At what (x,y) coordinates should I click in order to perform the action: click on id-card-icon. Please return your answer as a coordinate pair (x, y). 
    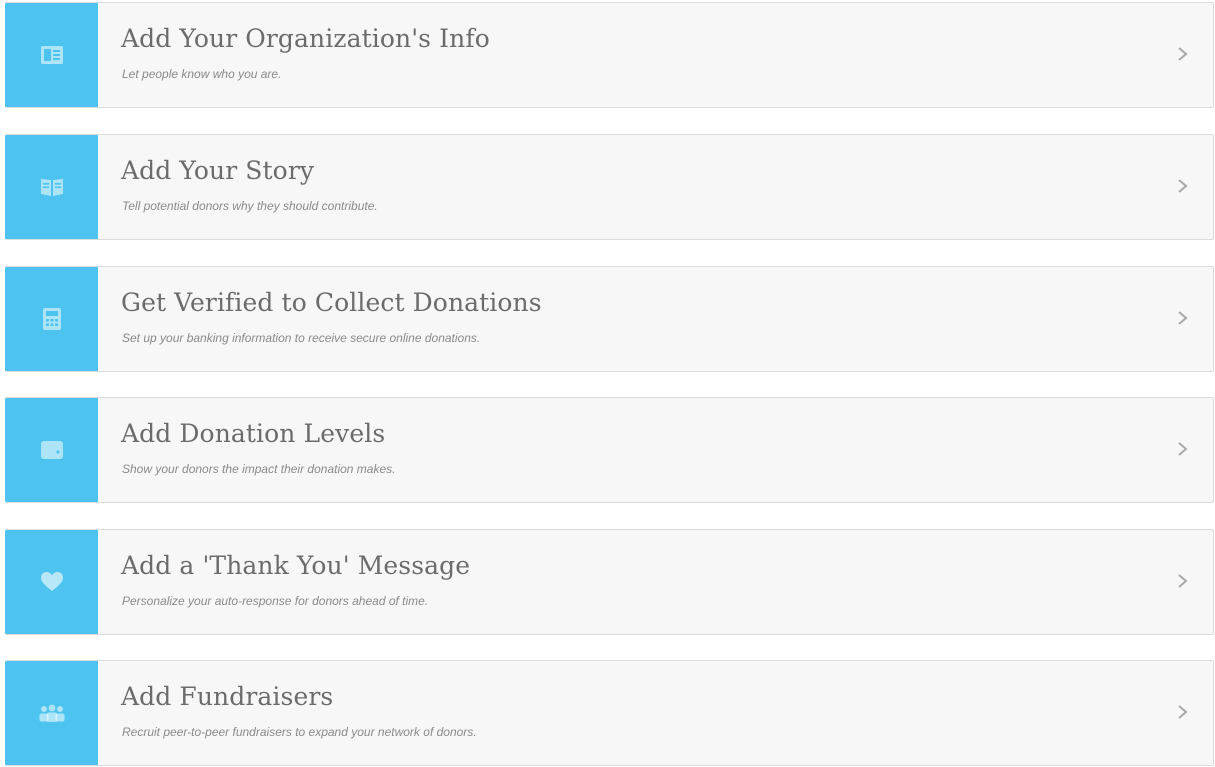
    Looking at the image, I should click on (51, 55).